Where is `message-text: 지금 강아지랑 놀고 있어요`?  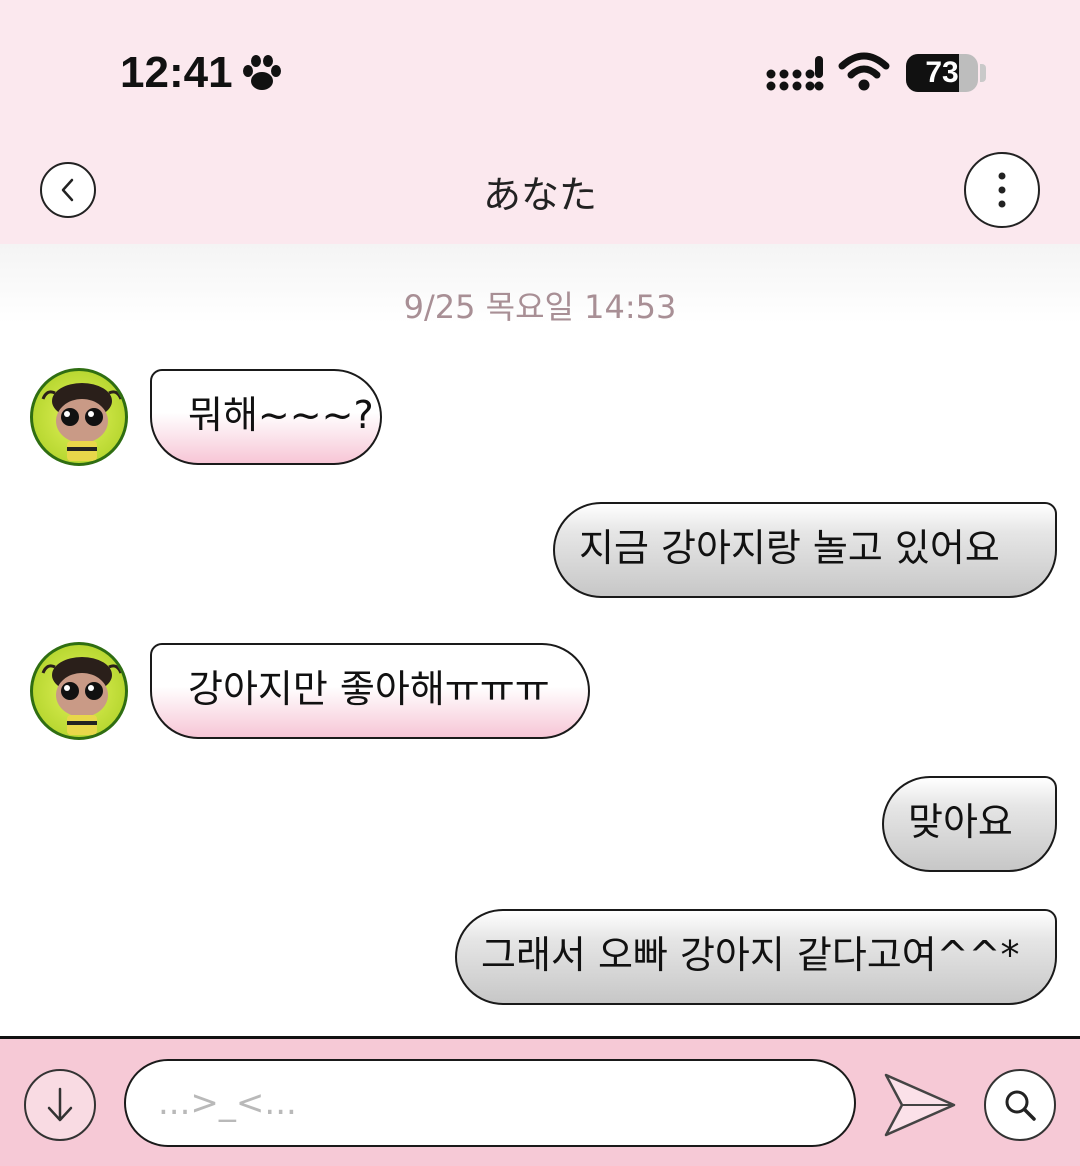
message-text: 지금 강아지랑 놀고 있어요 is located at coordinates (789, 548).